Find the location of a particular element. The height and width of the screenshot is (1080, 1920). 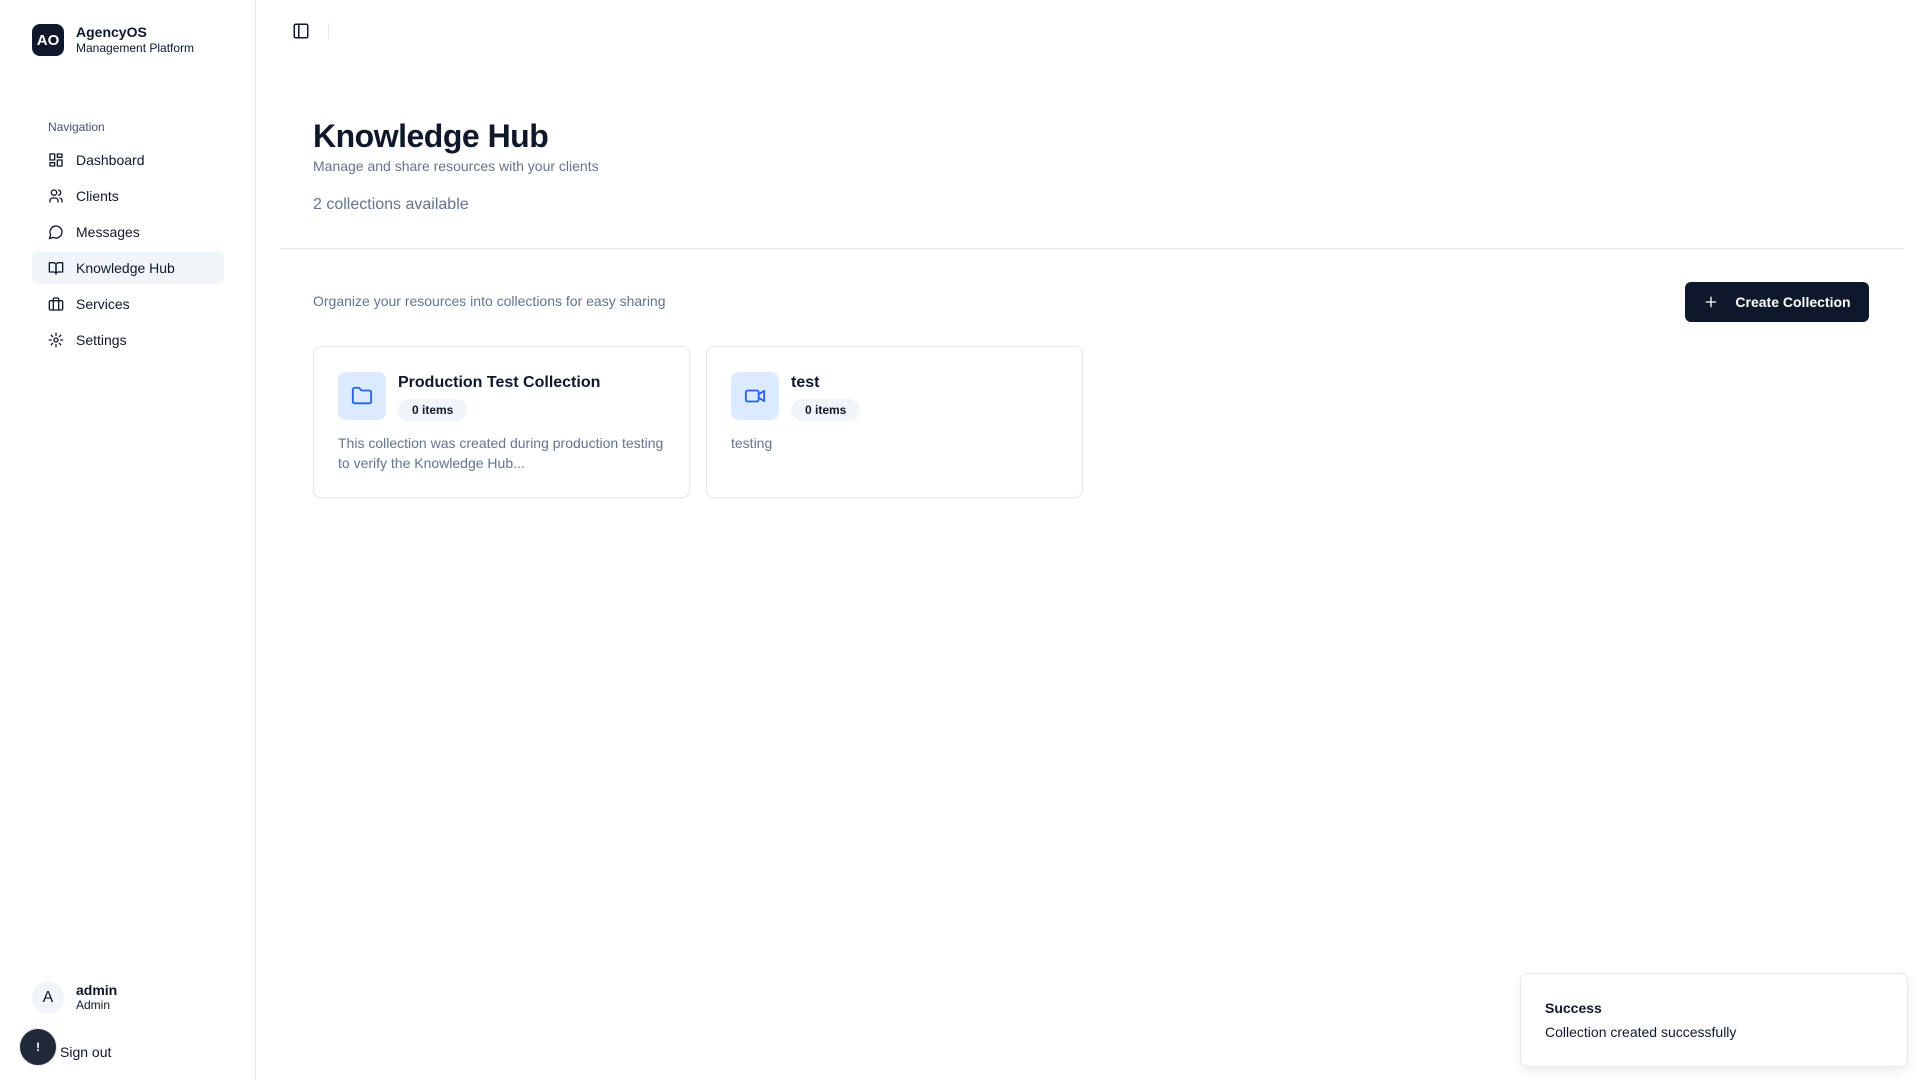

collections-count: 2 collections available is located at coordinates (391, 204).